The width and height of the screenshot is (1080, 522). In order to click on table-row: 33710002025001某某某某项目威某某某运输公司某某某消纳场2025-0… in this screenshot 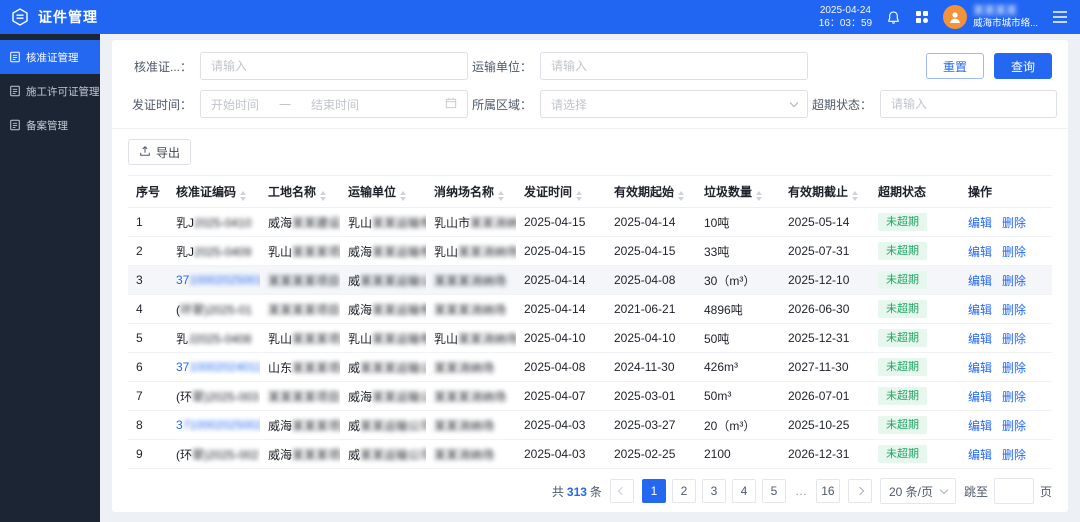, I will do `click(590, 280)`.